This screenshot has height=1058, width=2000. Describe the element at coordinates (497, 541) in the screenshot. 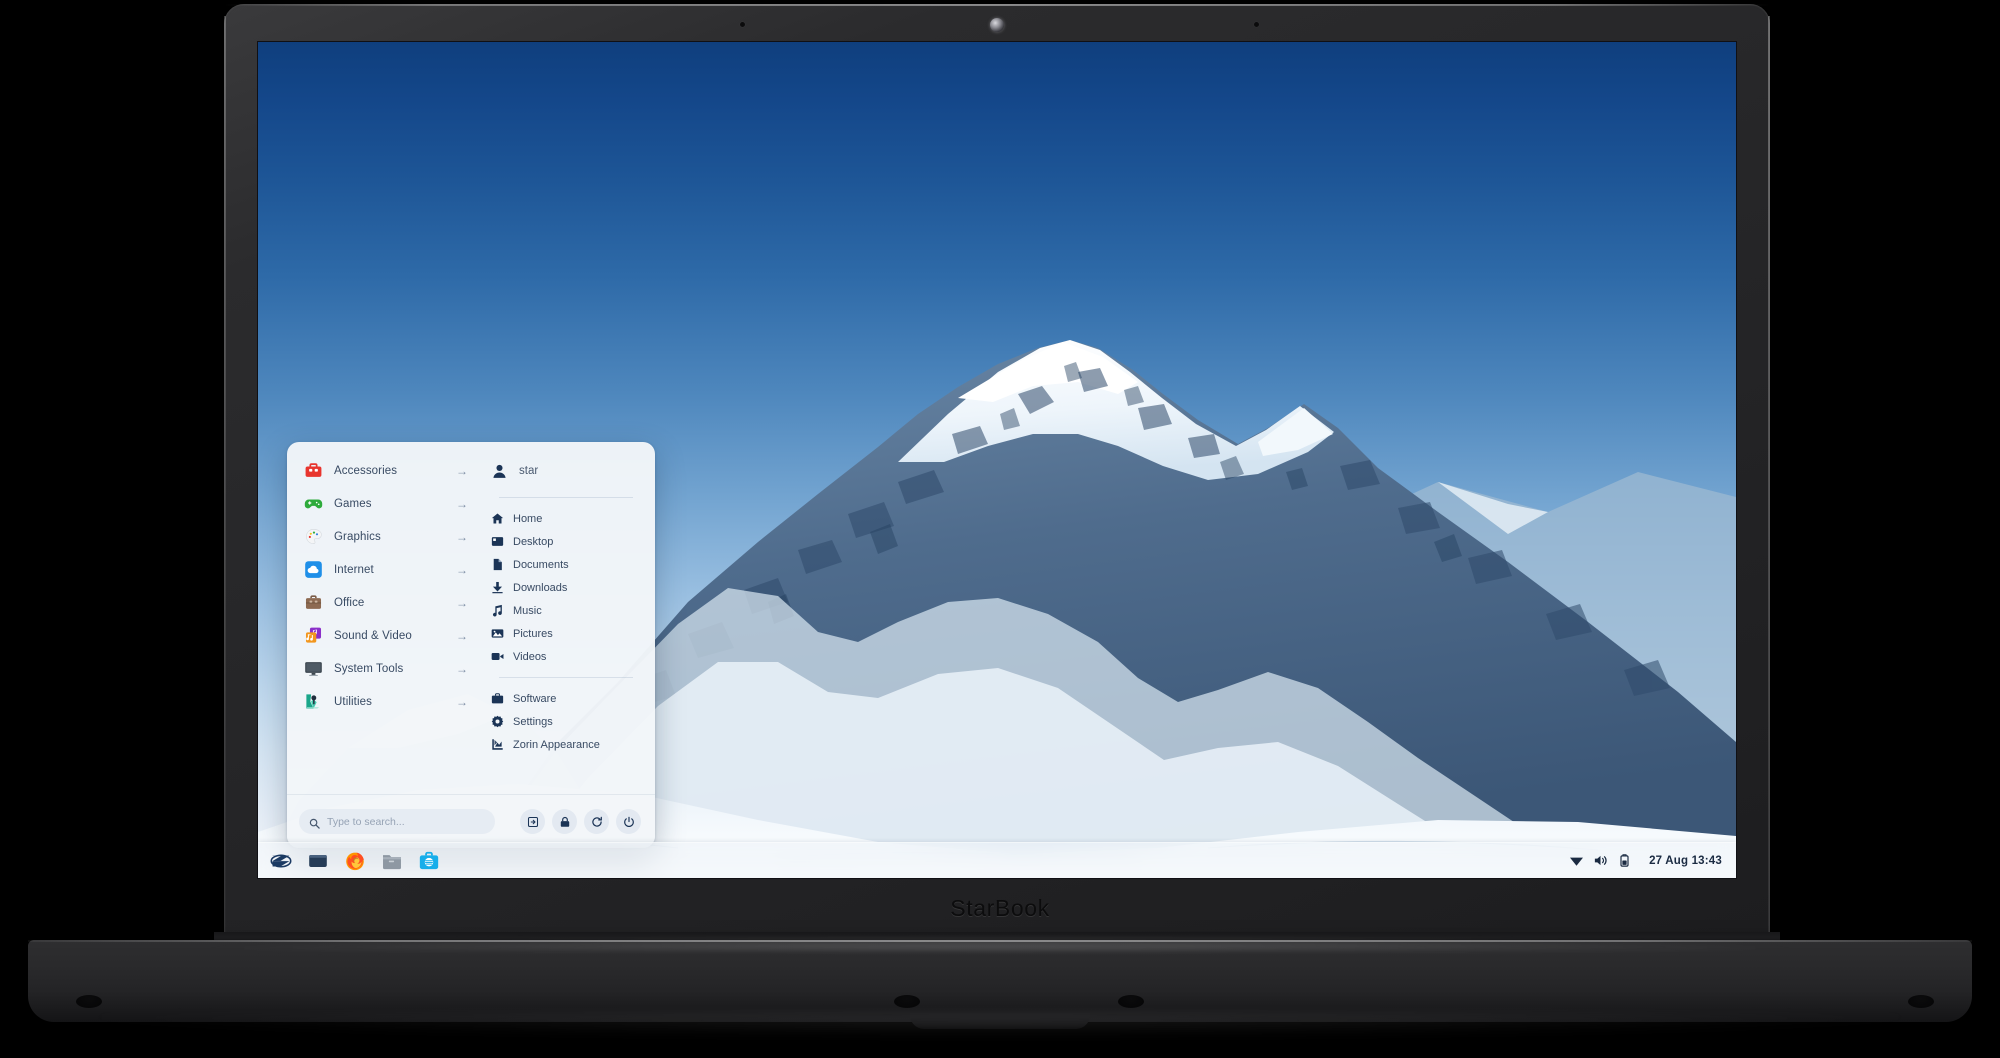

I see `desktop-icon` at that location.